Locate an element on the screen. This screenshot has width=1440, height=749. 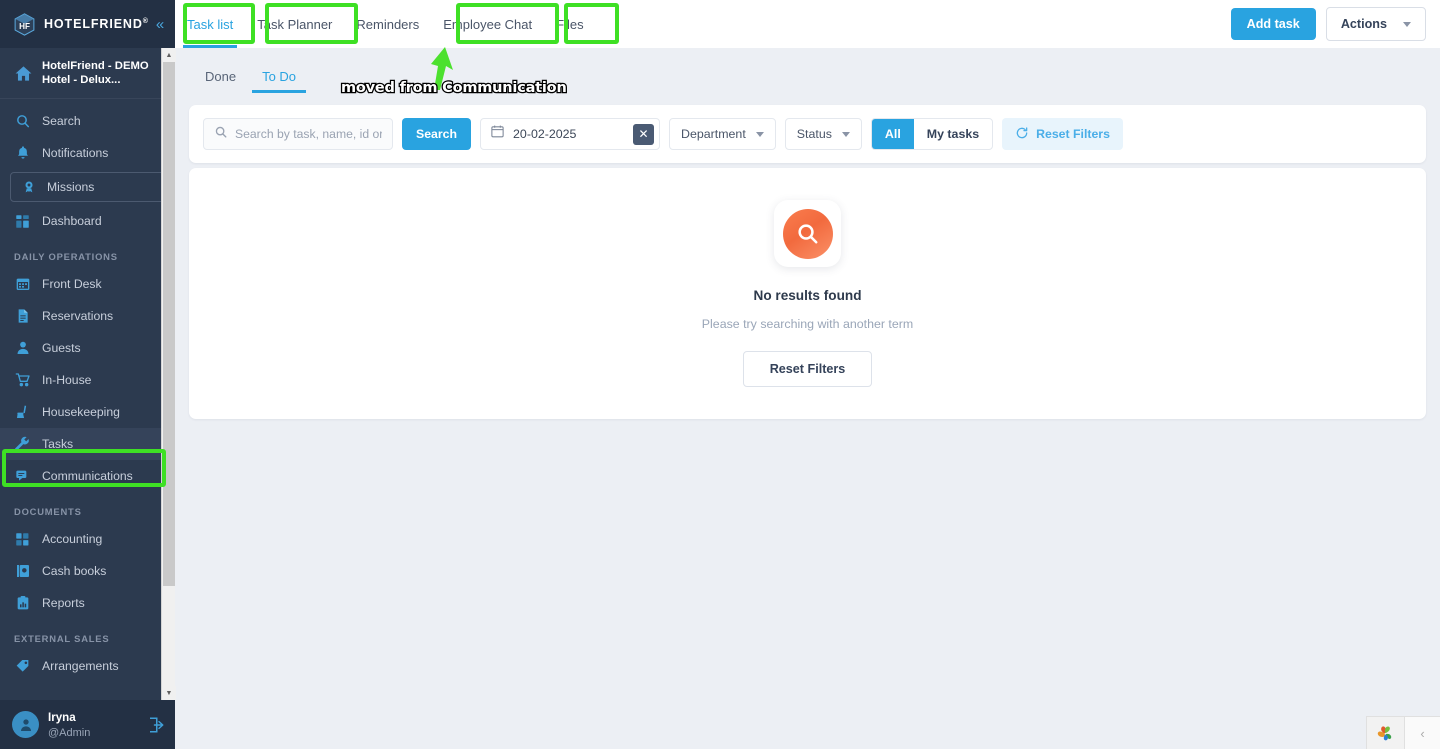
svg-text: HF is located at coordinates (24, 25).